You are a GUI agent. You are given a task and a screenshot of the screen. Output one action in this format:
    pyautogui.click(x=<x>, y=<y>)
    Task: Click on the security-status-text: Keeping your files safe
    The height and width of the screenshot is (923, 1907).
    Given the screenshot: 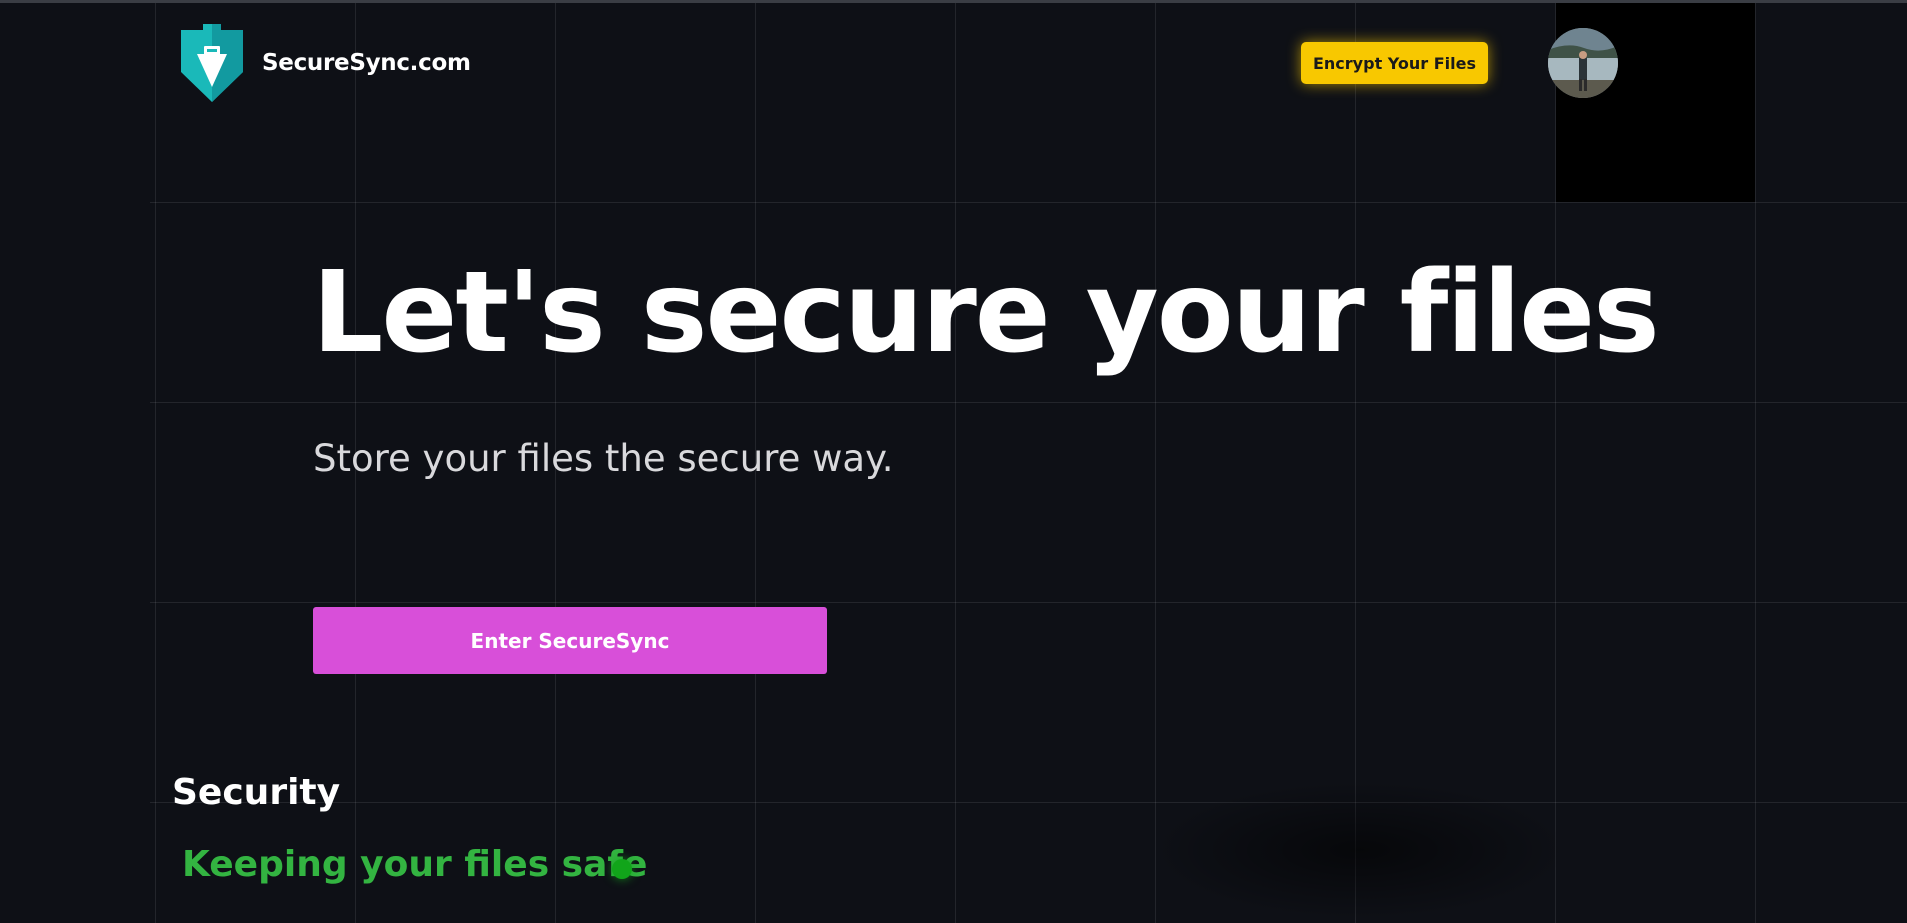 What is the action you would take?
    pyautogui.click(x=415, y=864)
    